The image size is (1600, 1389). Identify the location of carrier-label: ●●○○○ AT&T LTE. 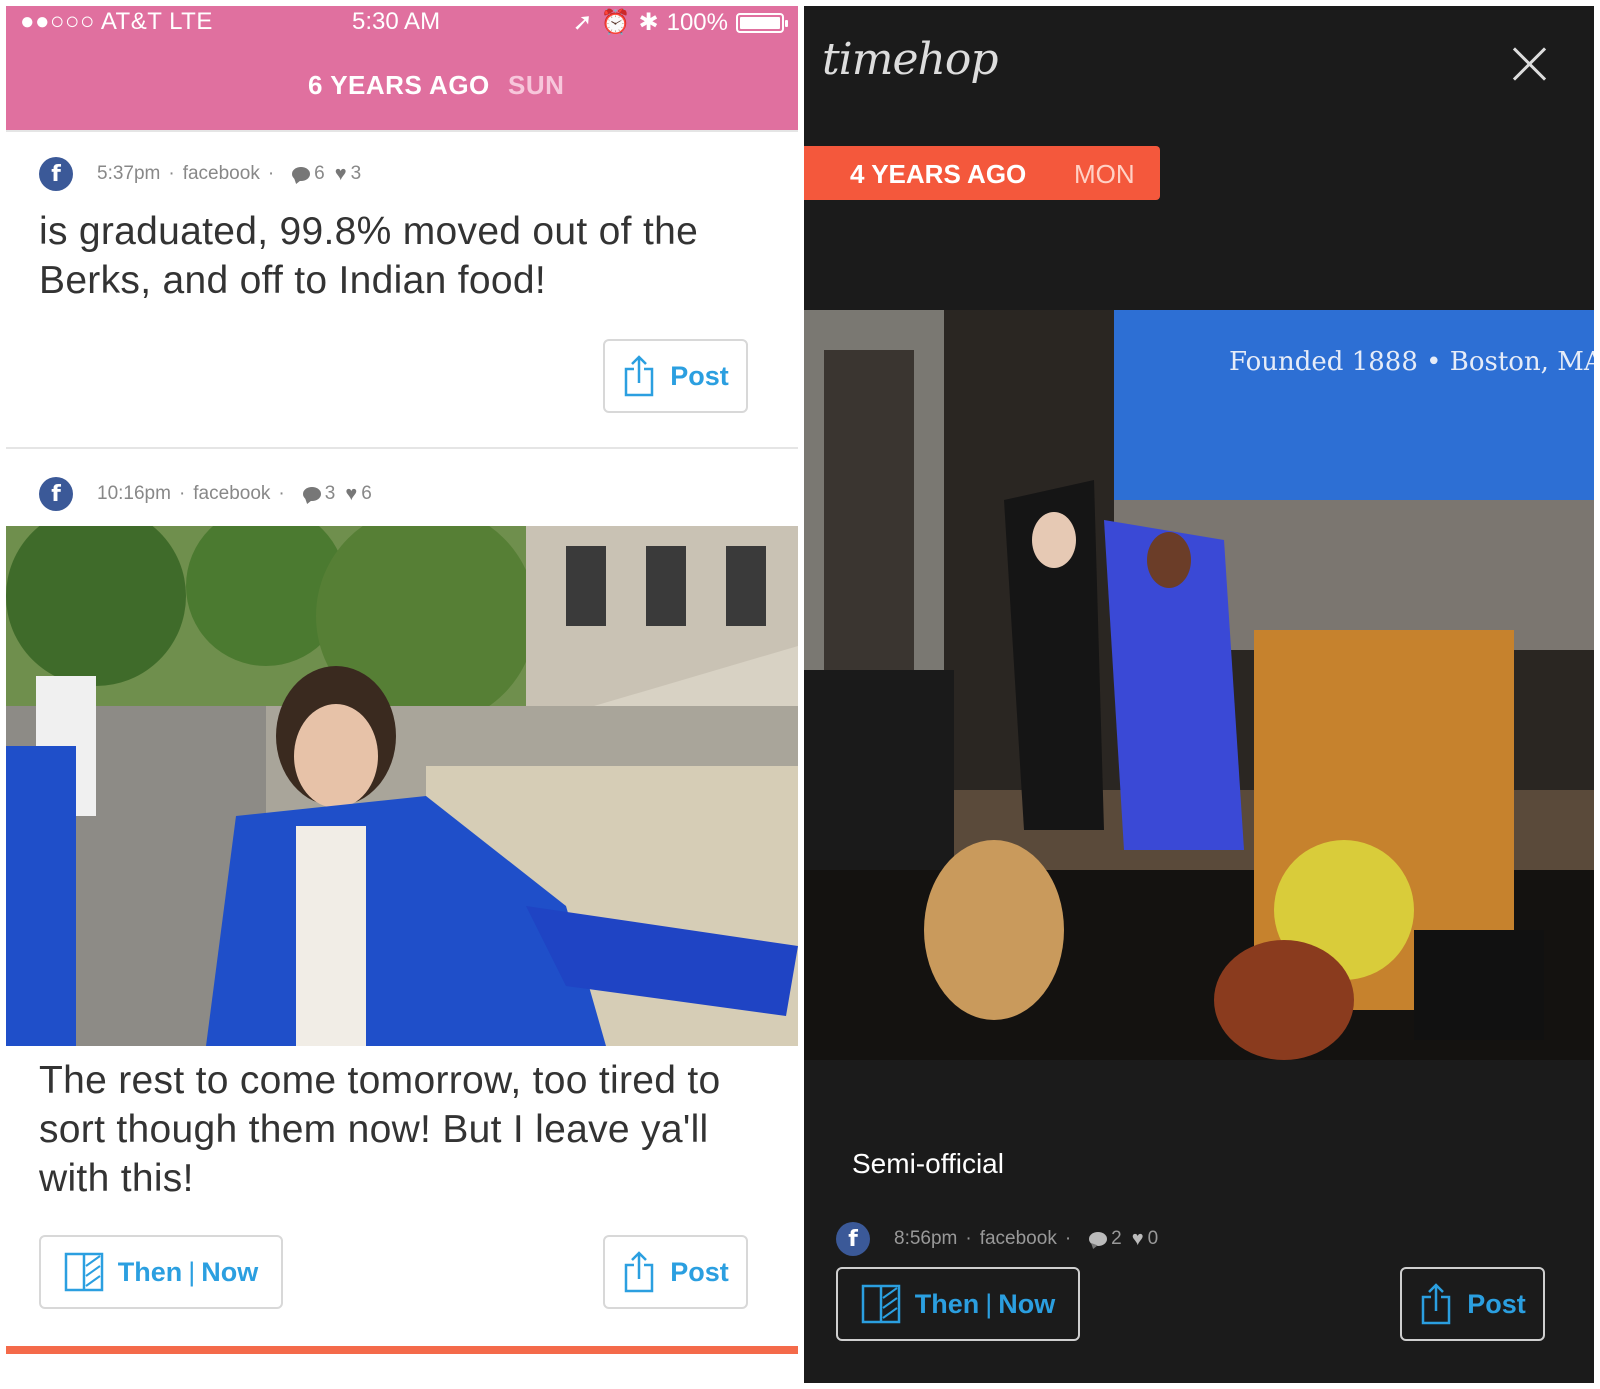
(116, 21).